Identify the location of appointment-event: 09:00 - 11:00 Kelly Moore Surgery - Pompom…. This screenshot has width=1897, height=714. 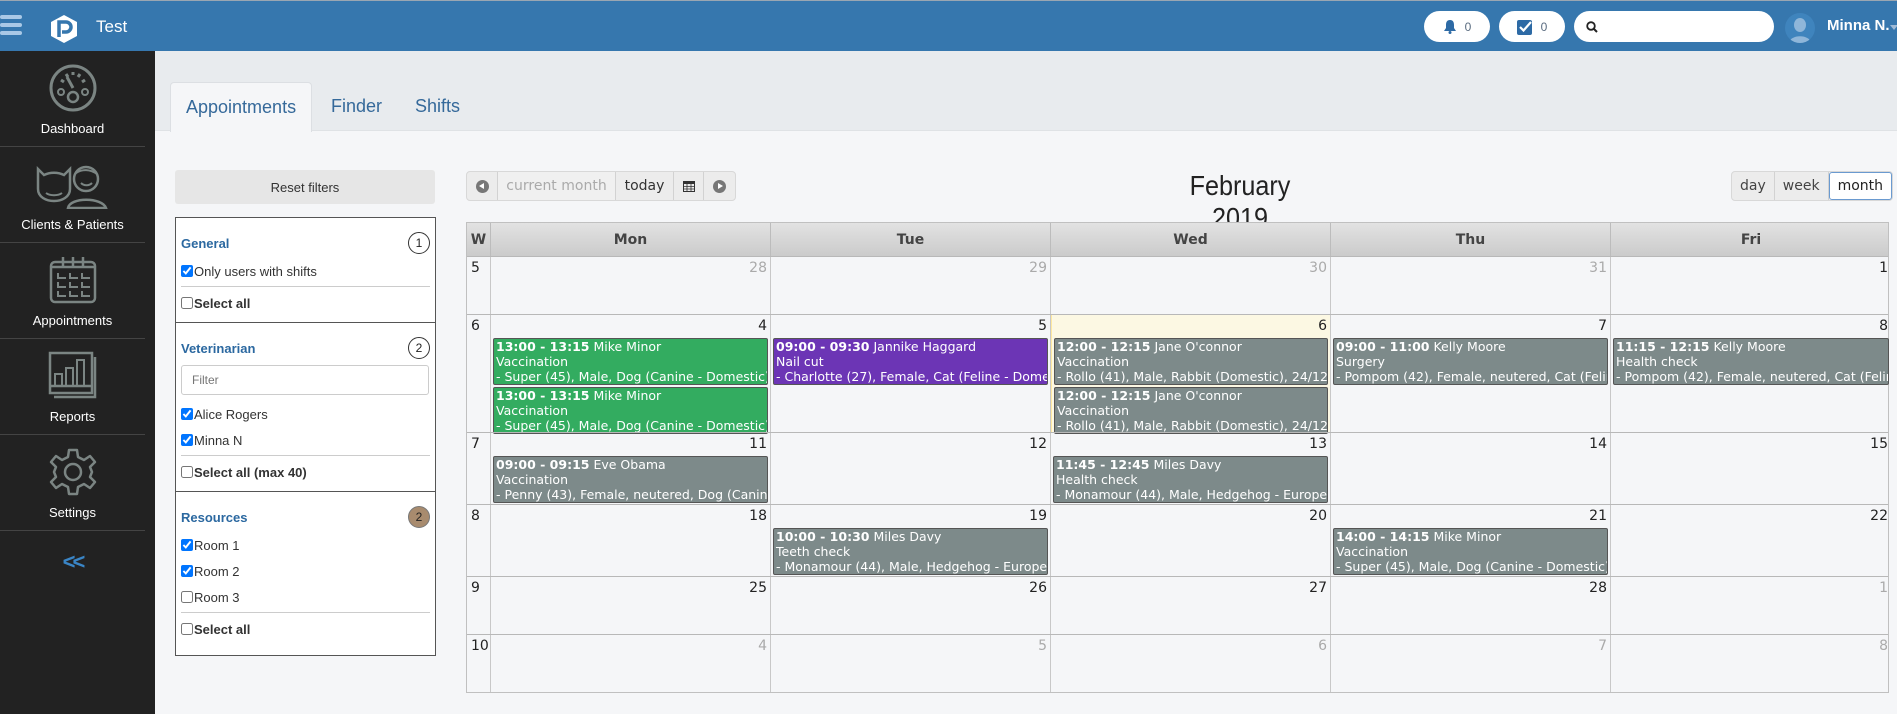
(1470, 361).